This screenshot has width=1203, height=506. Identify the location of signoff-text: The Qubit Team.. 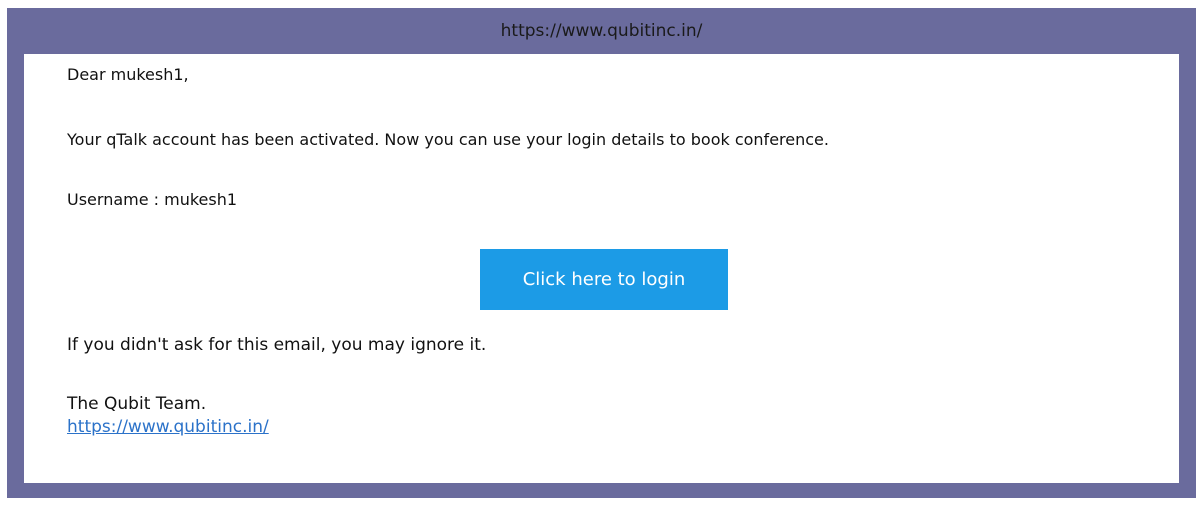
(137, 404).